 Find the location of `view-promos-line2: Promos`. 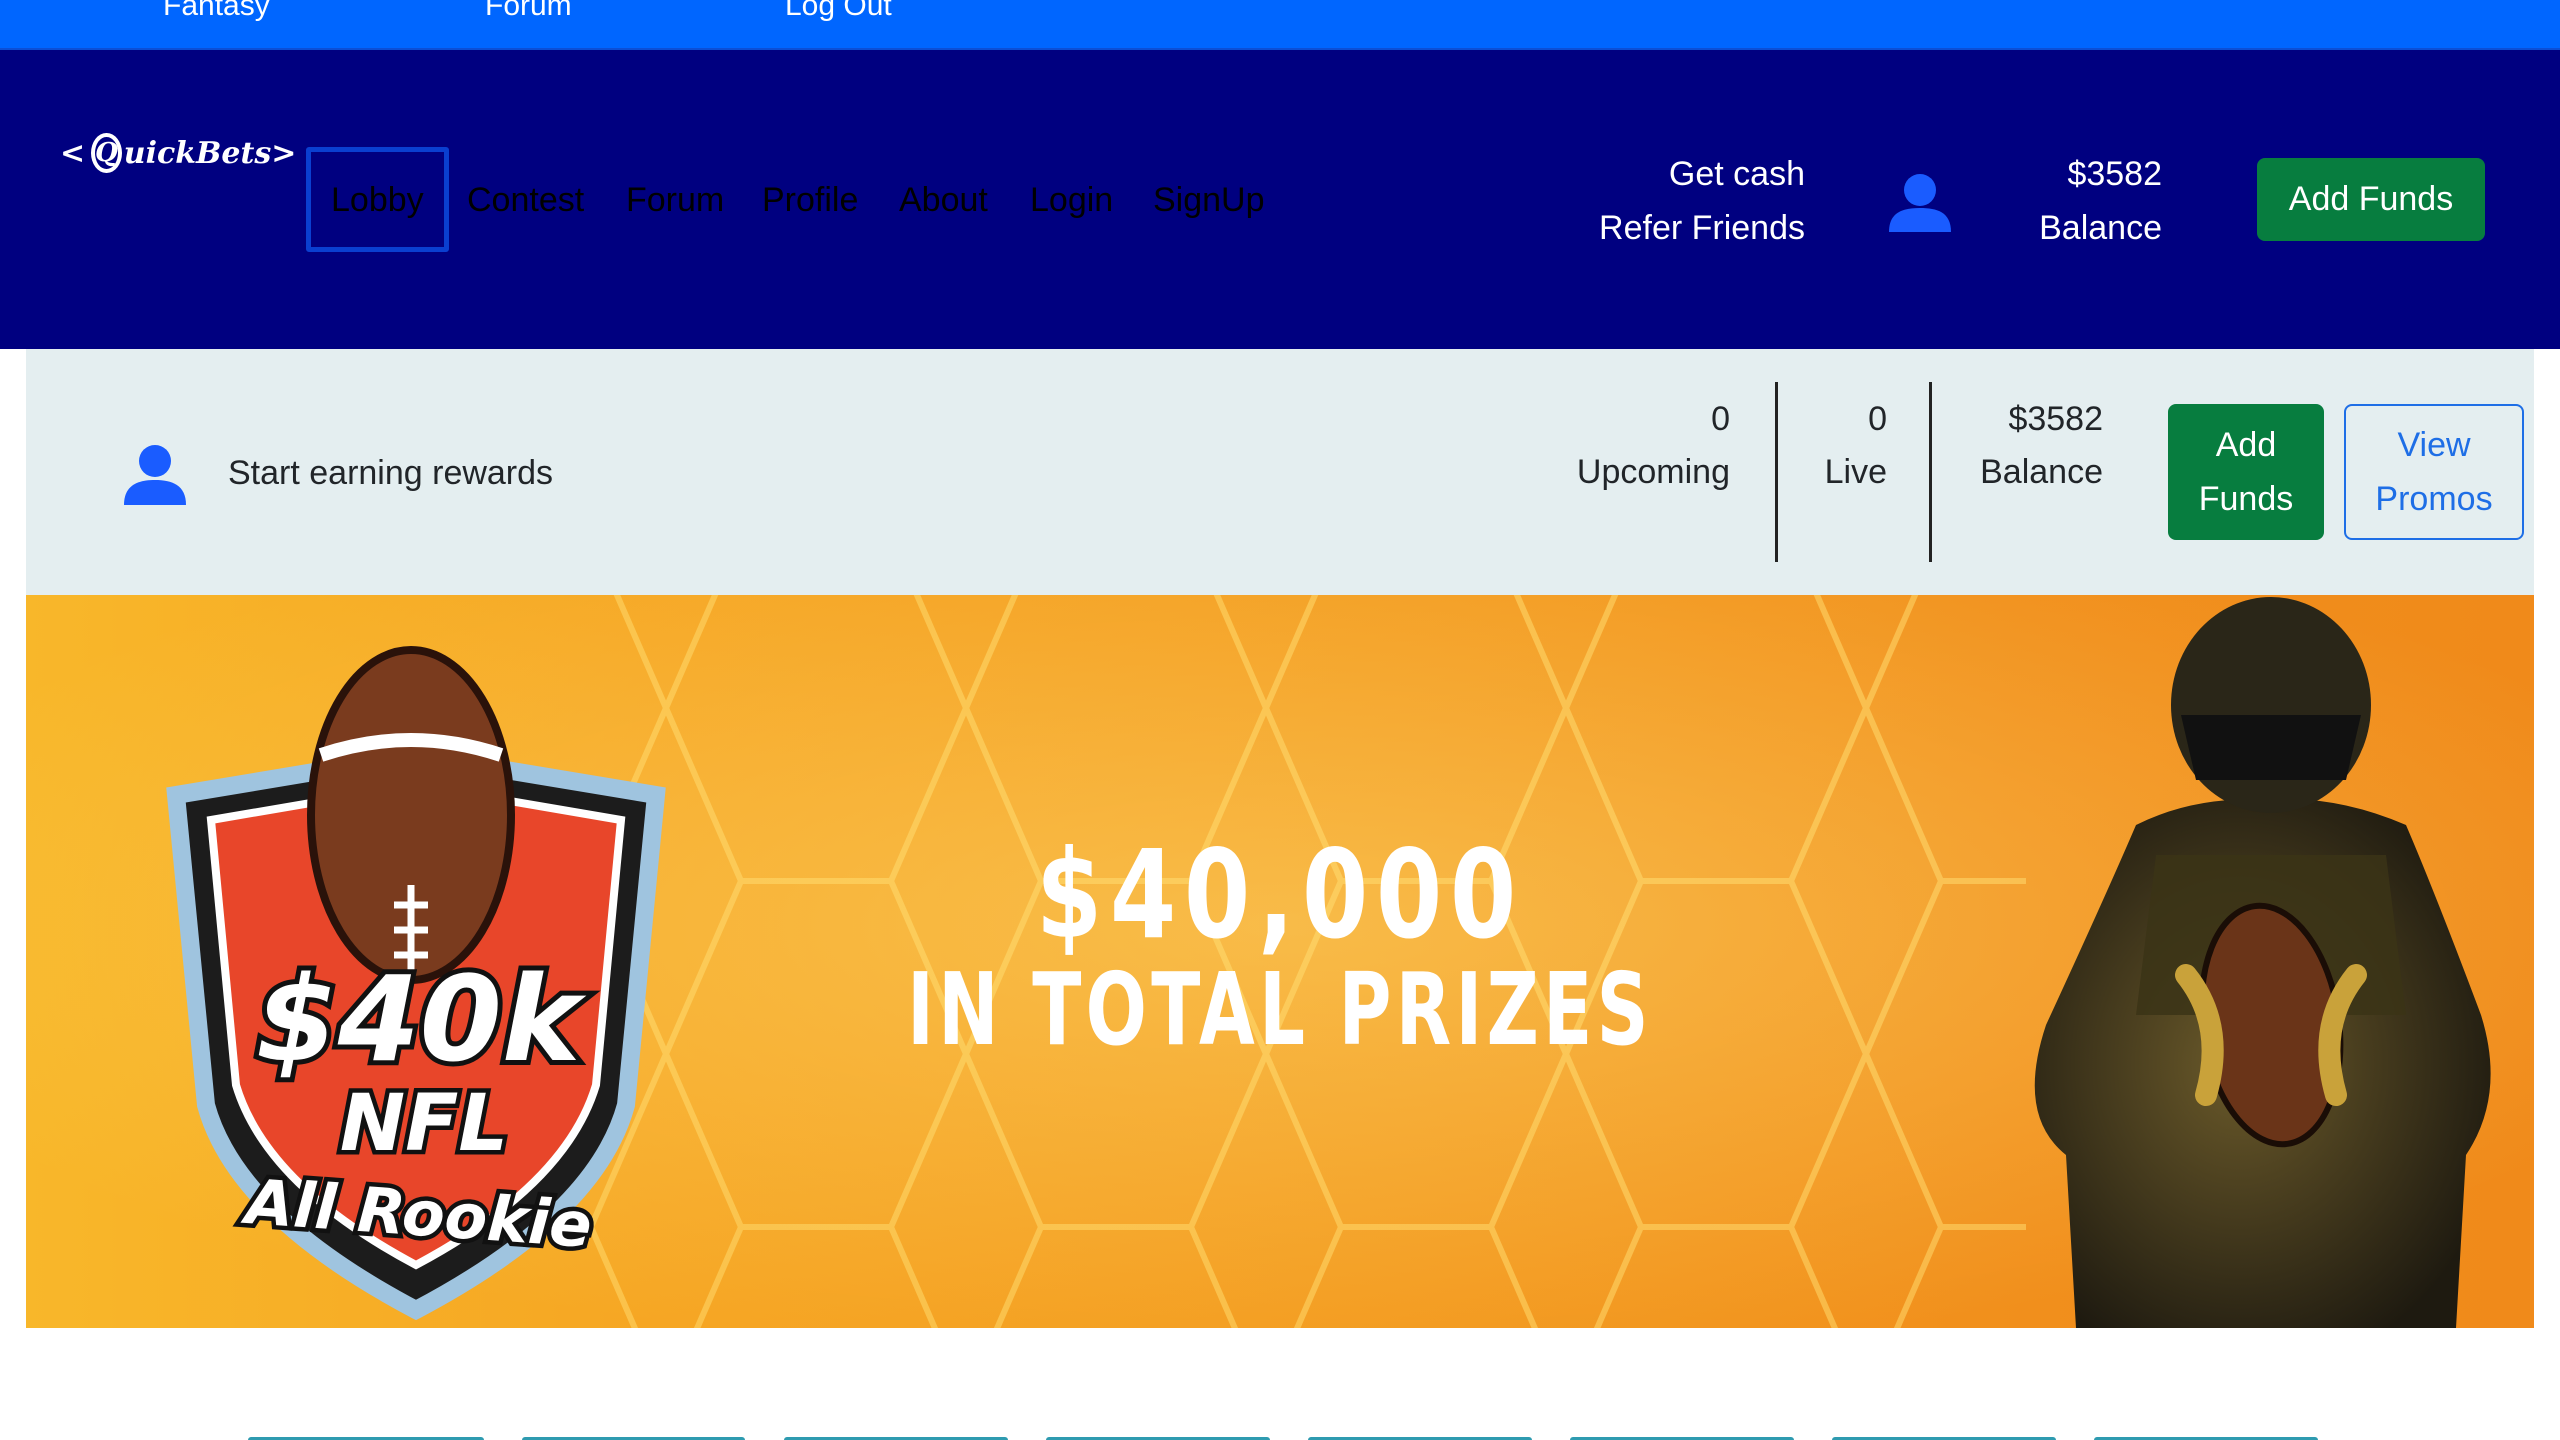

view-promos-line2: Promos is located at coordinates (2434, 499).